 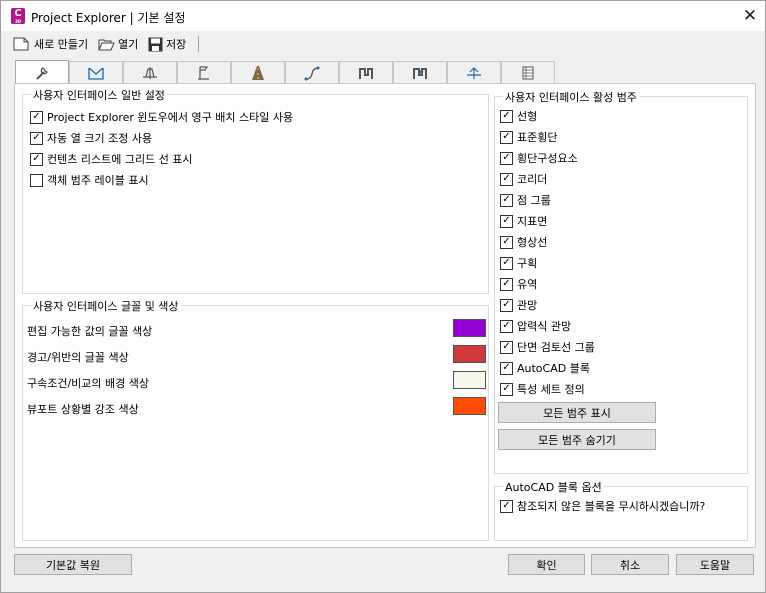 I want to click on tab-general, so click(x=42, y=72).